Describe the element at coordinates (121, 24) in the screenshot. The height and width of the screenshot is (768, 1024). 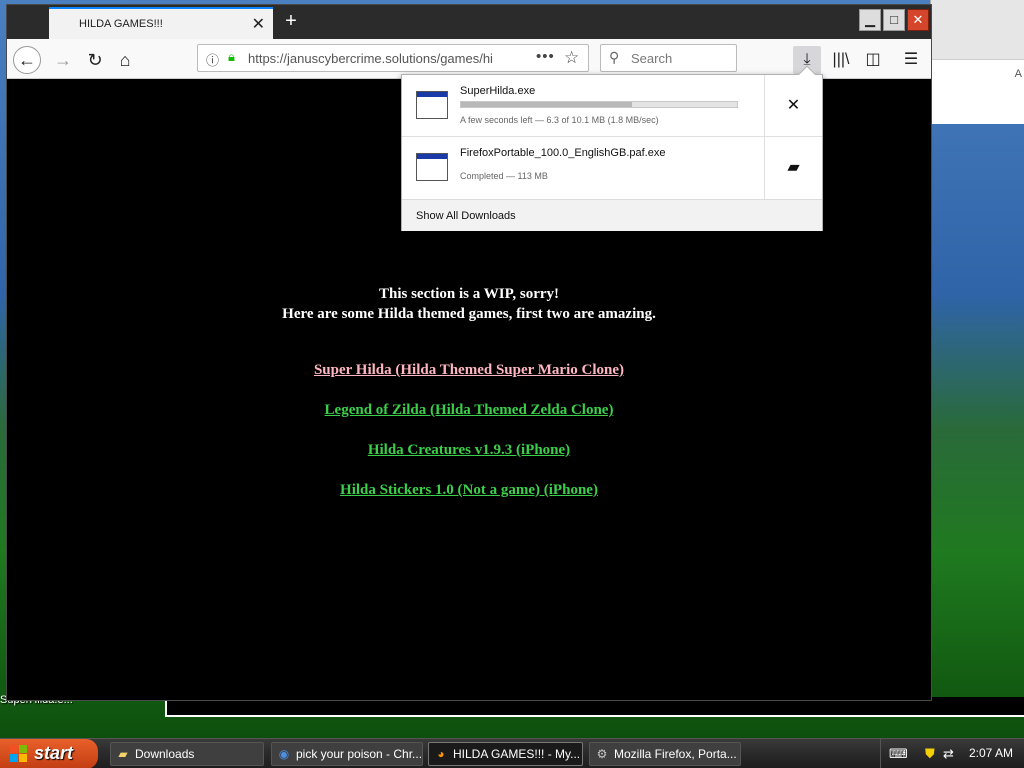
I see `tab-title: HILDA GAMES!!!` at that location.